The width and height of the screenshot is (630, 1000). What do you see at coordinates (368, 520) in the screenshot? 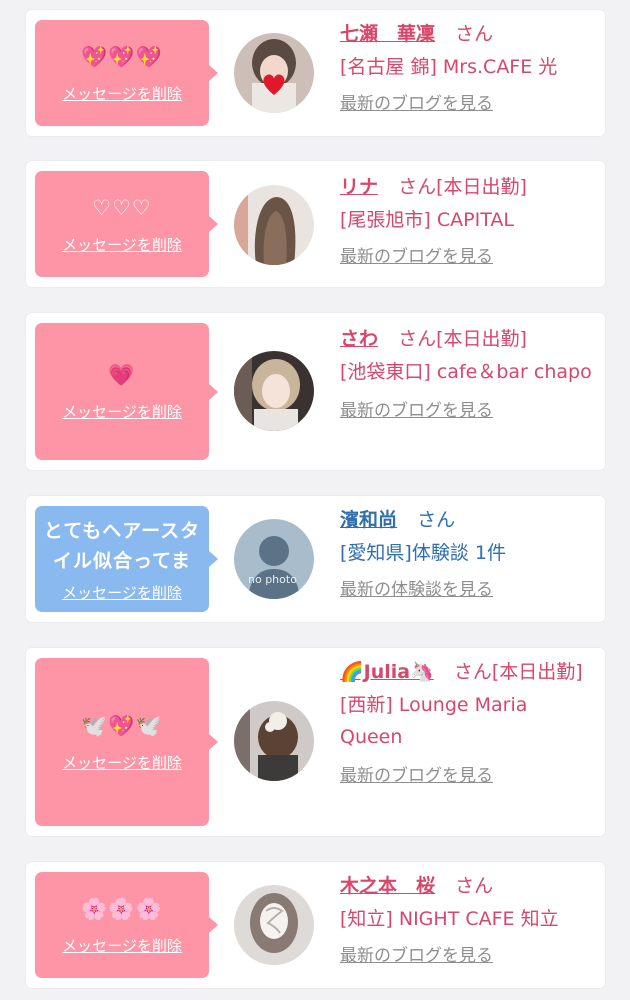
I see `reviewer-name-link: 濱和尚` at bounding box center [368, 520].